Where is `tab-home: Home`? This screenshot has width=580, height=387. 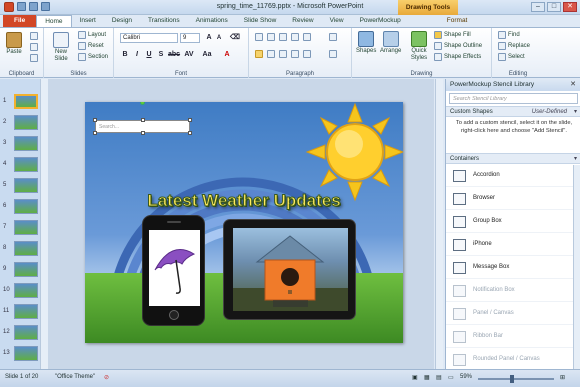
tab-home: Home is located at coordinates (54, 21).